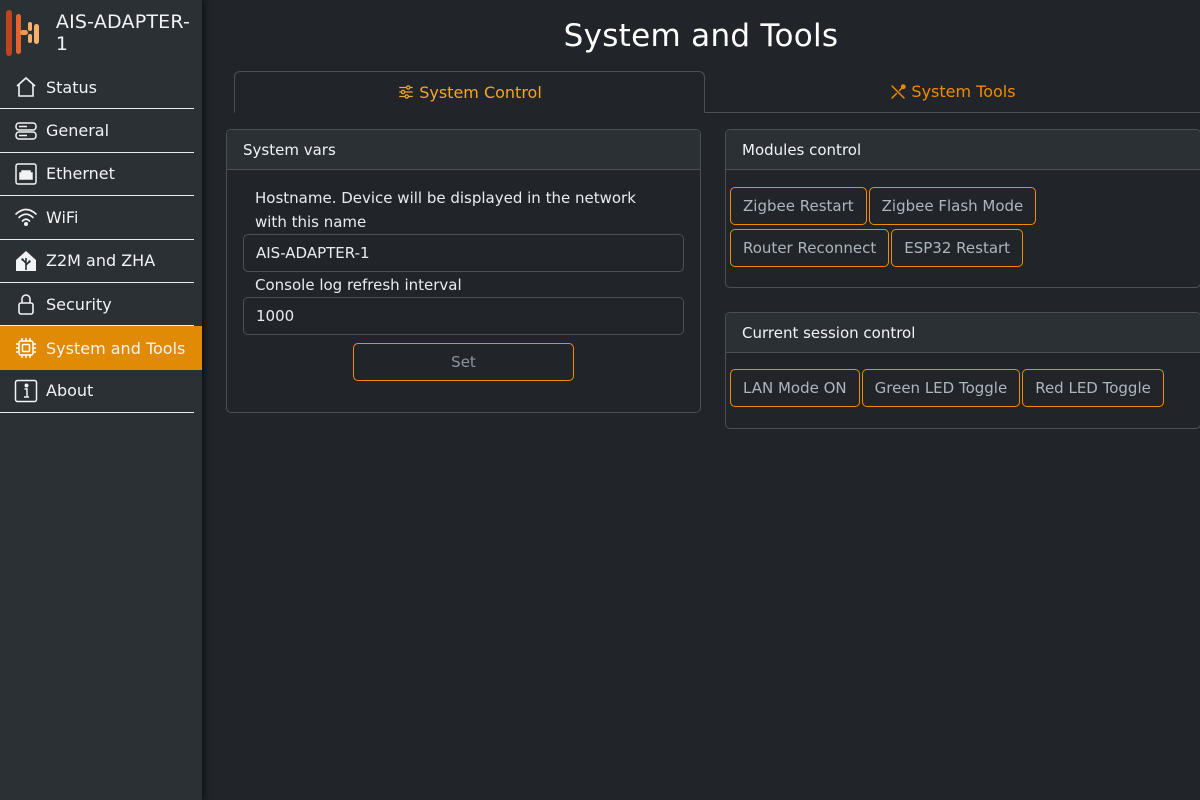 The image size is (1200, 800). What do you see at coordinates (810, 248) in the screenshot?
I see `router-reconnect-button: Router Reconnect` at bounding box center [810, 248].